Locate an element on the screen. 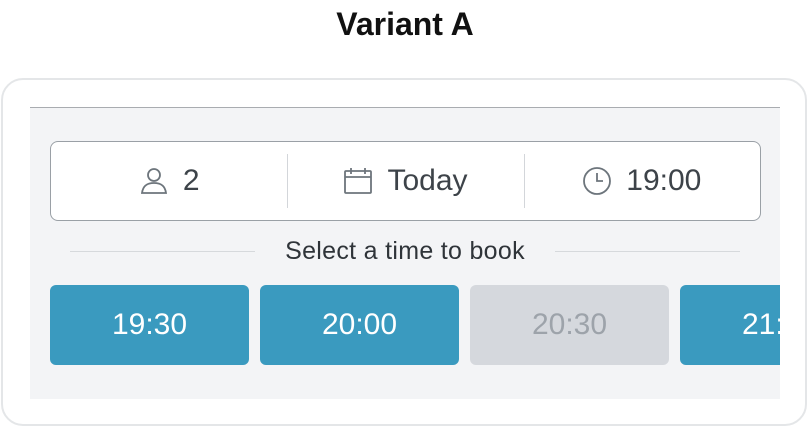 The width and height of the screenshot is (810, 428). divider-right is located at coordinates (647, 251).